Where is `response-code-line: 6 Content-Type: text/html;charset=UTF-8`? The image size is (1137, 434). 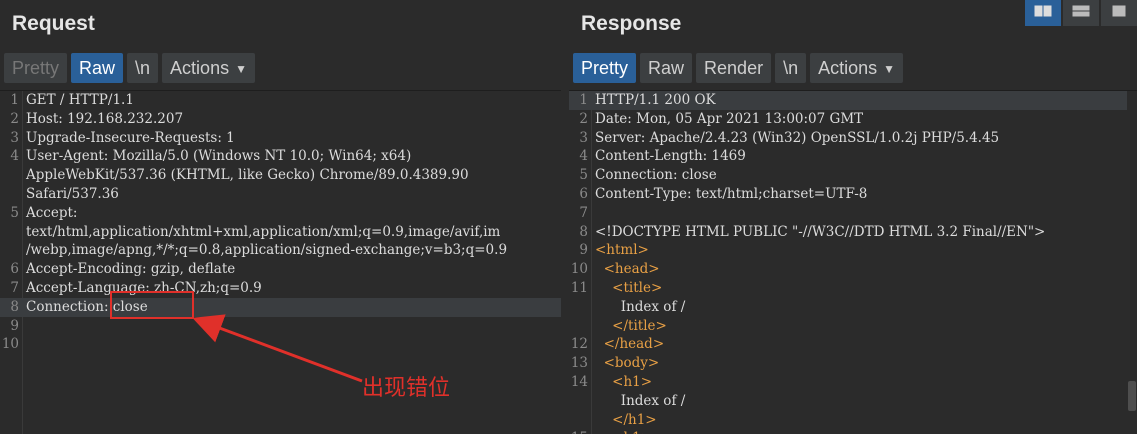
response-code-line: 6 Content-Type: text/html;charset=UTF-8 is located at coordinates (853, 194).